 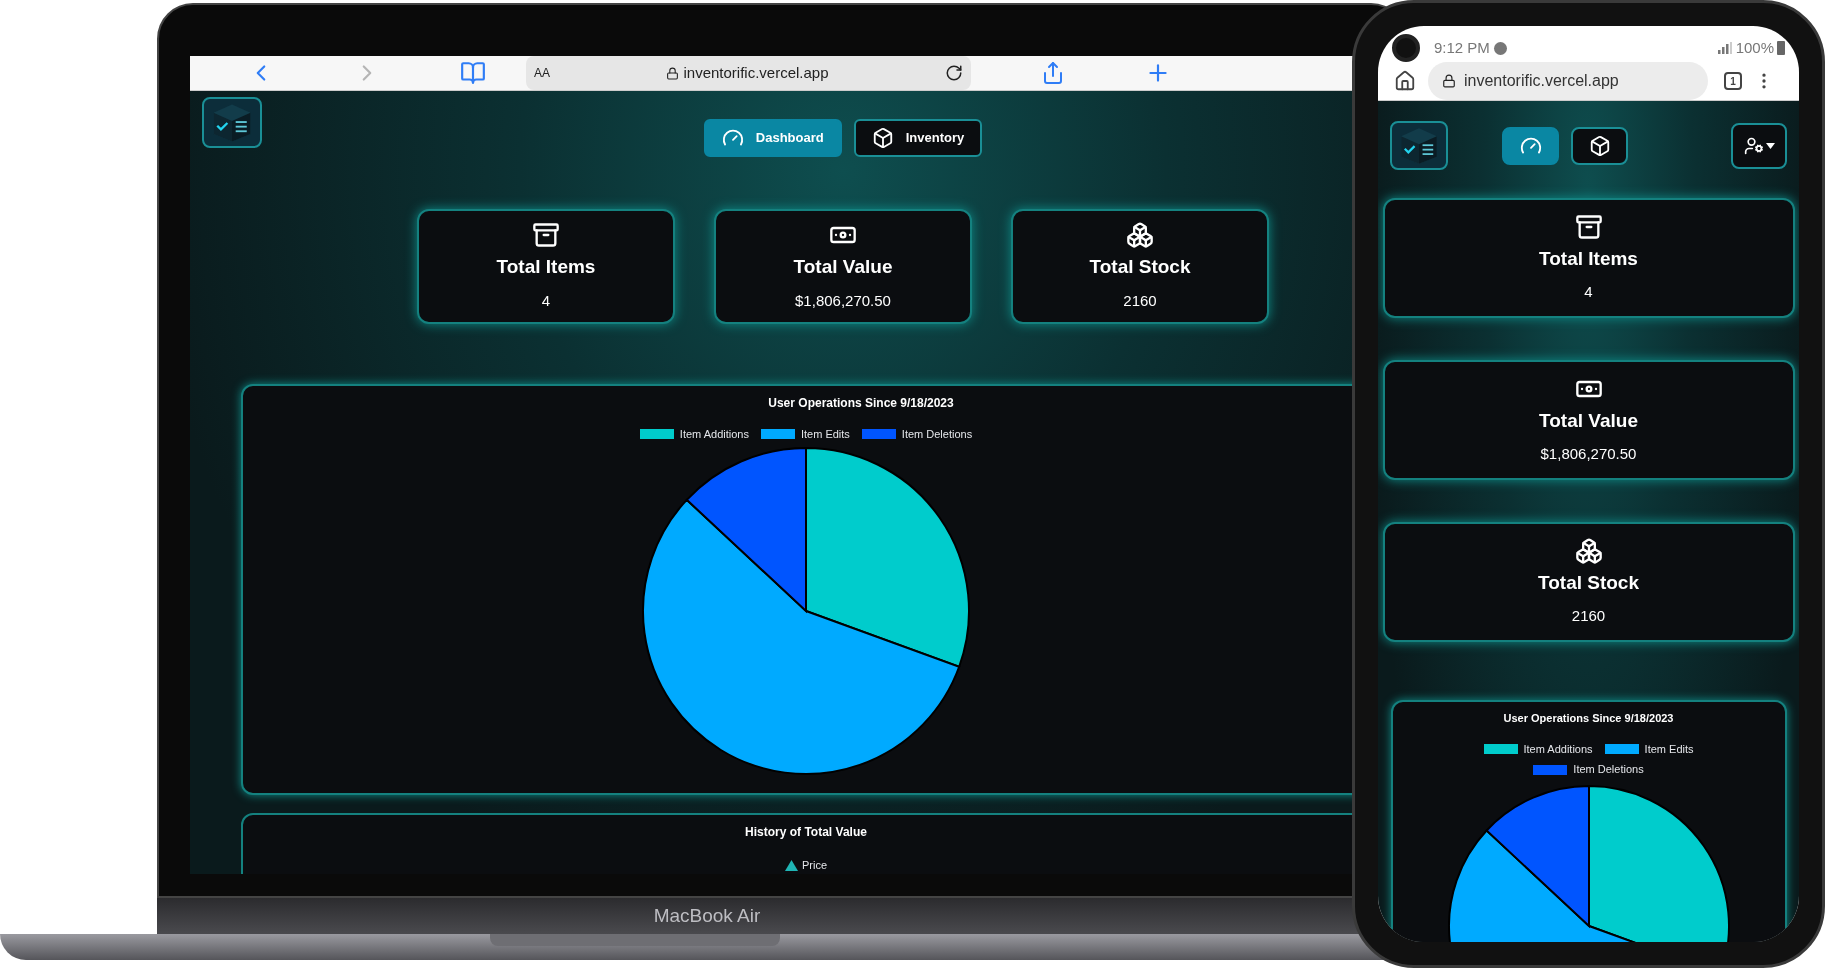 I want to click on legend-label: Price, so click(x=814, y=865).